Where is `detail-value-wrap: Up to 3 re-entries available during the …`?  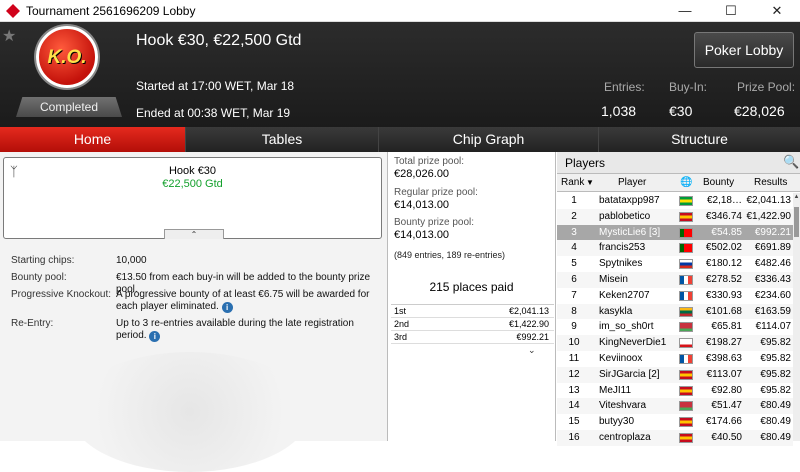
detail-value-wrap: Up to 3 re-entries available during the … is located at coordinates (246, 330).